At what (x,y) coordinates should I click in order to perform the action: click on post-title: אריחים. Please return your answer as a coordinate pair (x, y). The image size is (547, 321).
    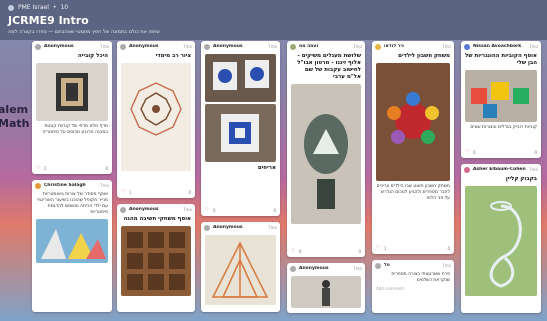
    Looking at the image, I should click on (266, 168).